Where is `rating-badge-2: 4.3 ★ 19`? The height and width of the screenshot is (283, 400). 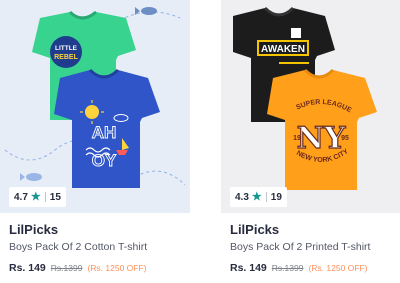
rating-badge-2: 4.3 ★ 19 is located at coordinates (258, 197).